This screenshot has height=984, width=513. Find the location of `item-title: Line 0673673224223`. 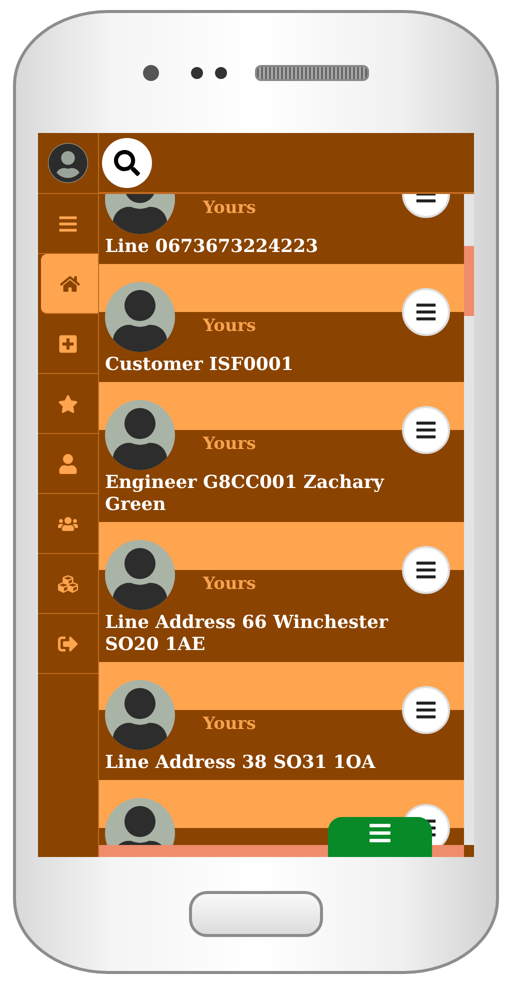

item-title: Line 0673673224223 is located at coordinates (211, 247).